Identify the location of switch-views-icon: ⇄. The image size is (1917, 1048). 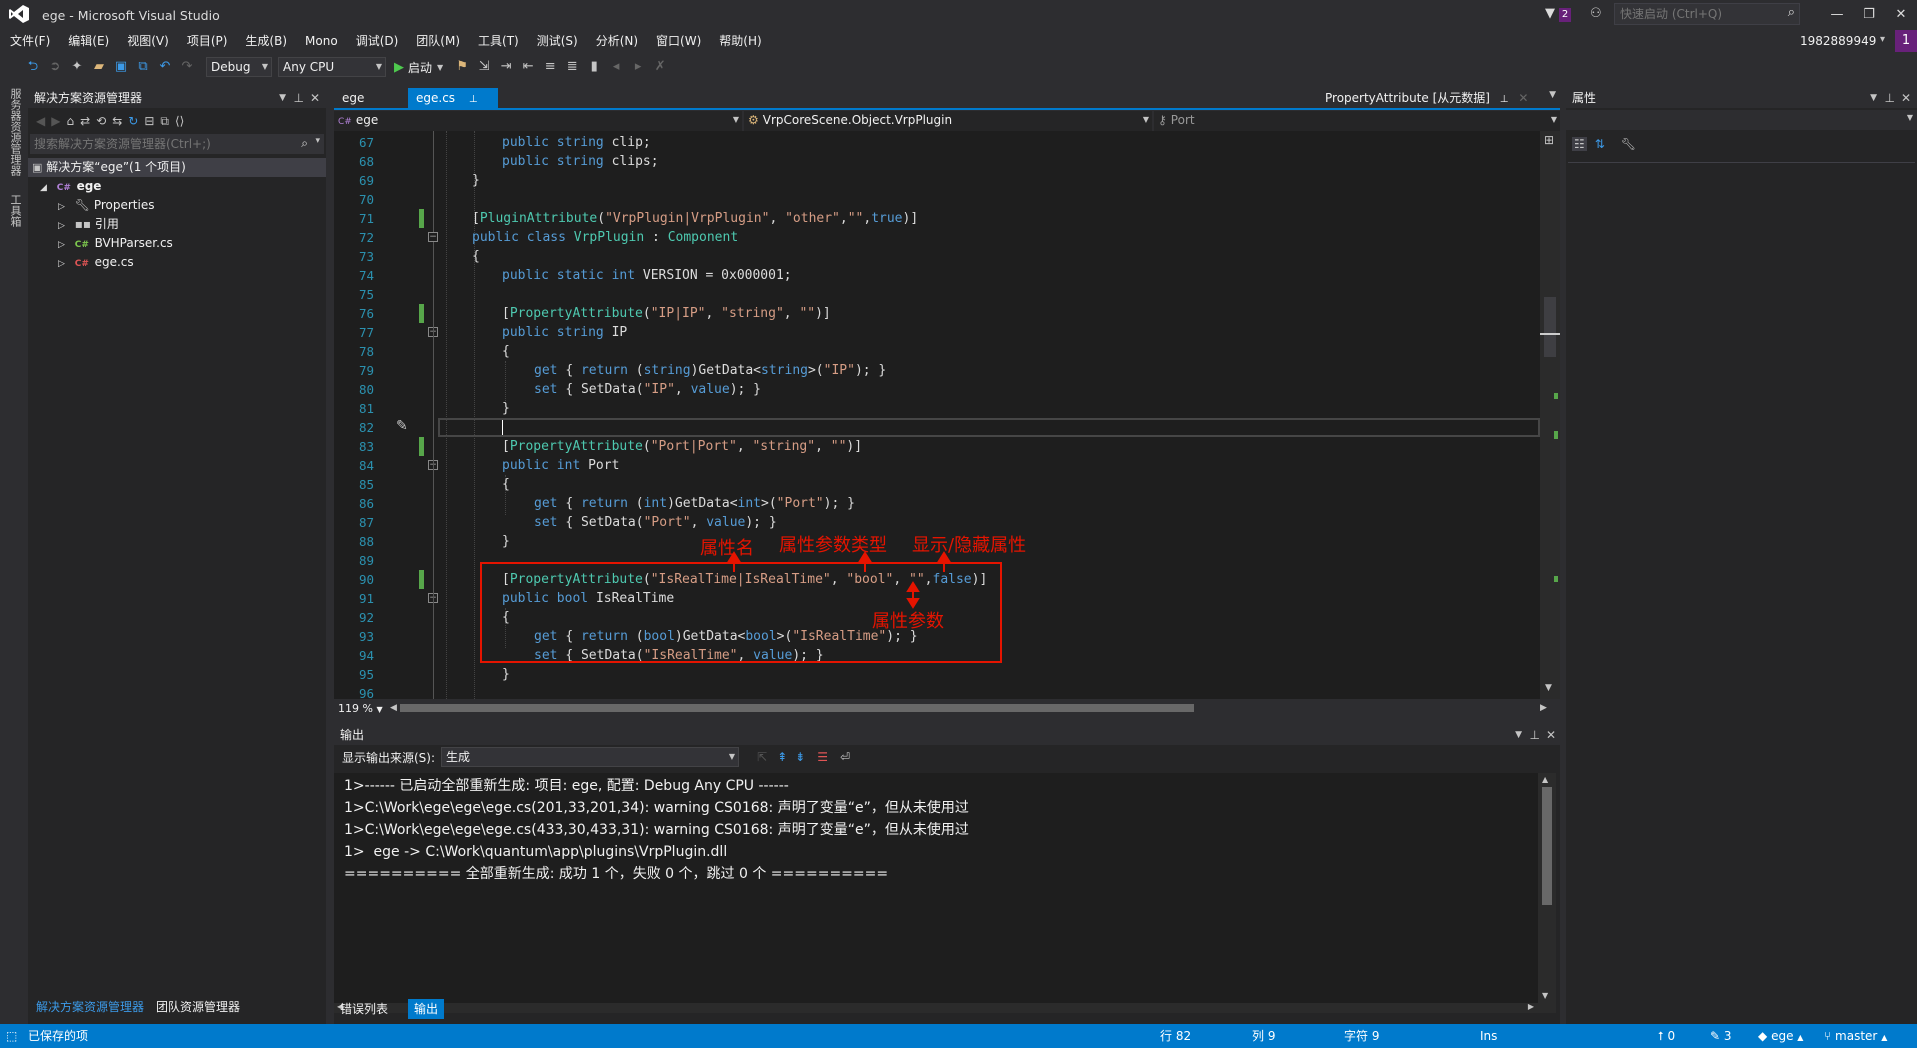
(85, 121).